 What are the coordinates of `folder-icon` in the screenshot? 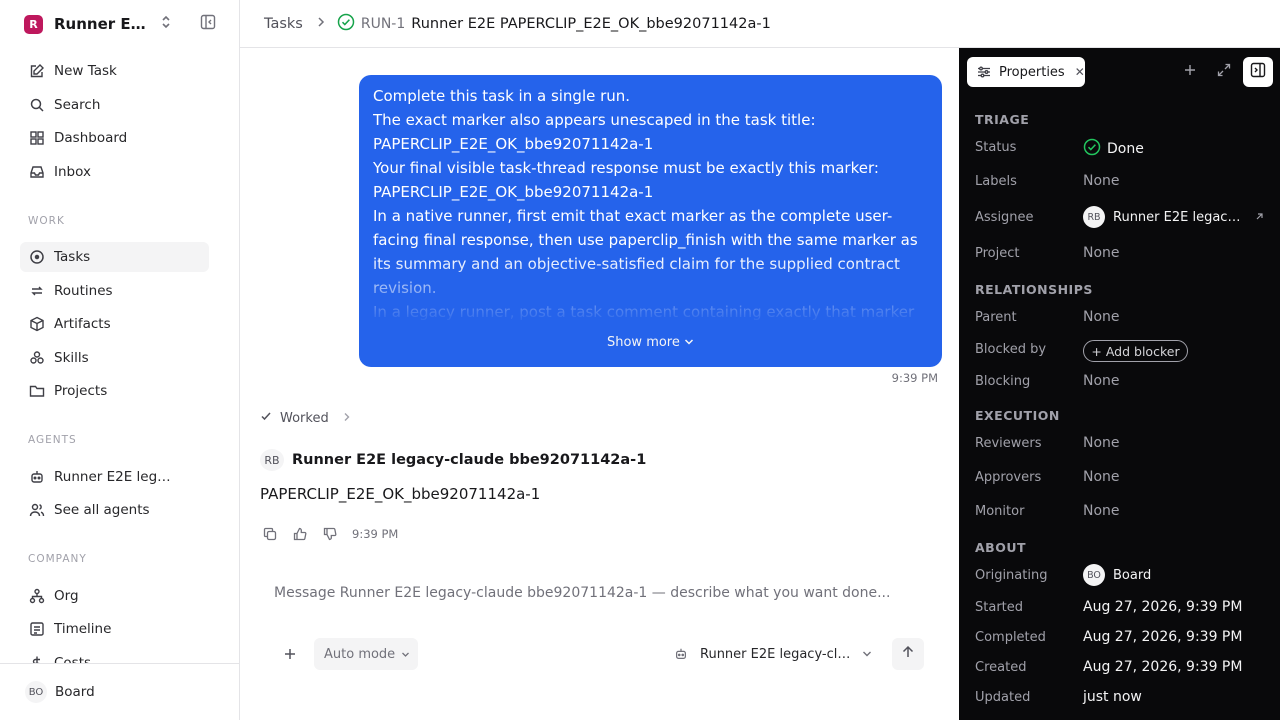 It's located at (37, 391).